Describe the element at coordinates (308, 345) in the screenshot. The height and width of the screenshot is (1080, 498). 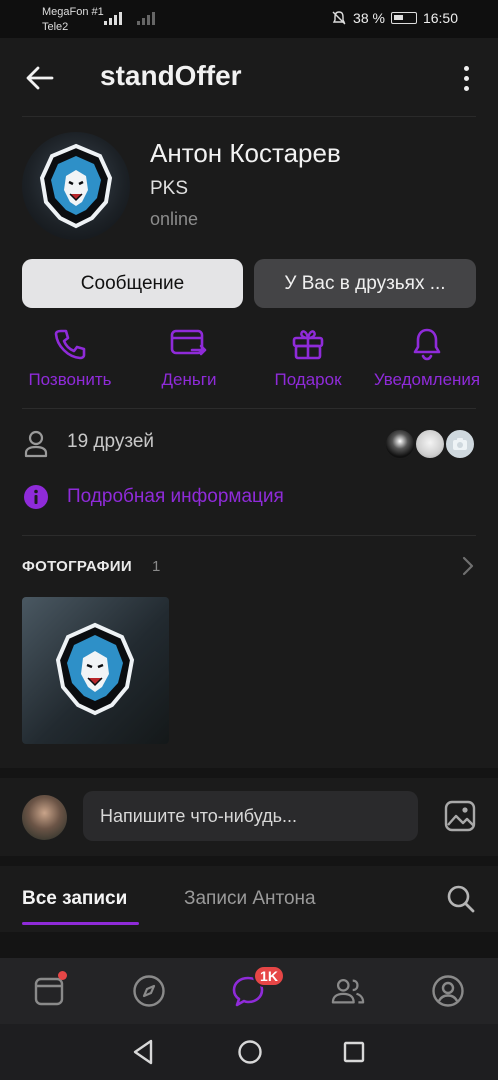
I see `gift-icon` at that location.